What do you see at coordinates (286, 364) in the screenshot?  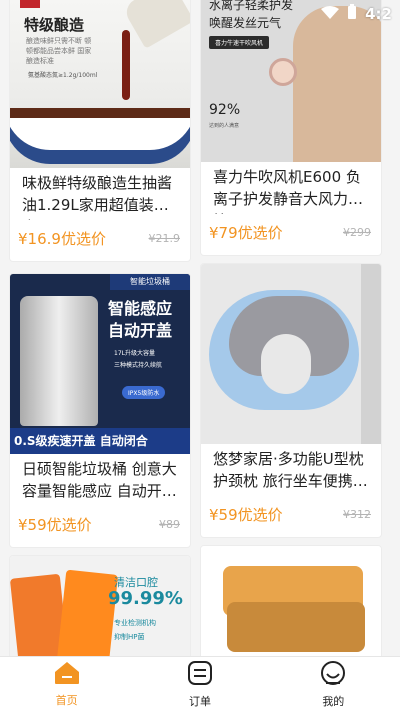 I see `pillow-hole-shape` at bounding box center [286, 364].